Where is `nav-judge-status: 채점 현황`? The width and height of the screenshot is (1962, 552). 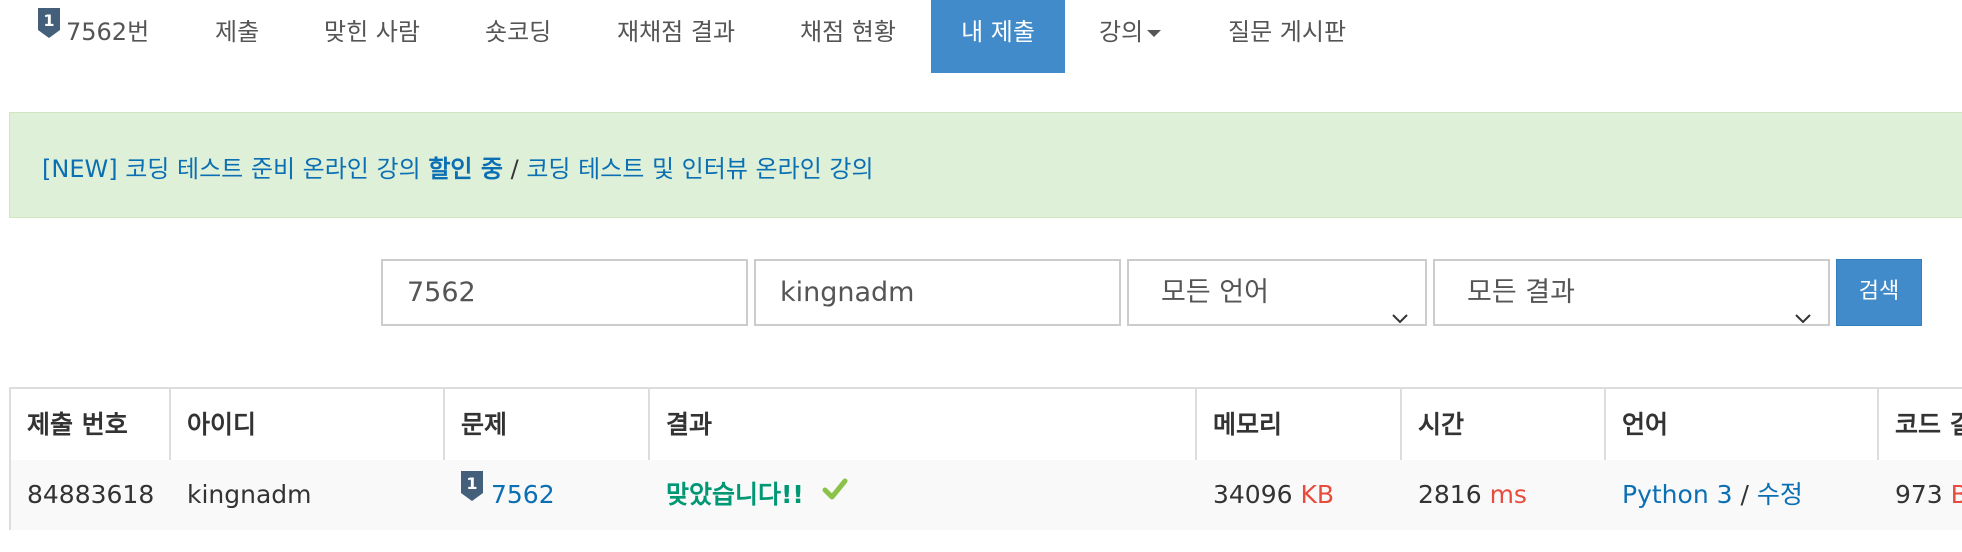
nav-judge-status: 채점 현황 is located at coordinates (848, 36).